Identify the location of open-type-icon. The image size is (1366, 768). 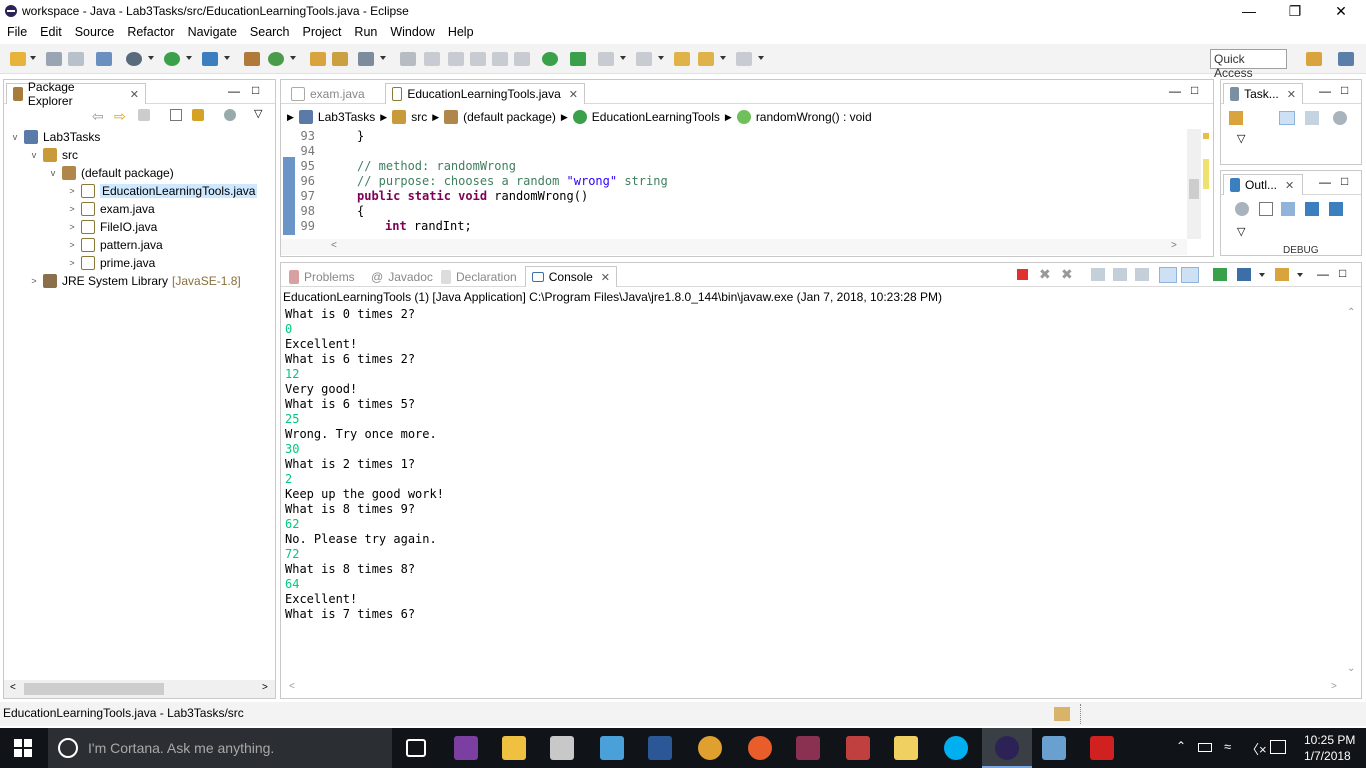
(318, 59).